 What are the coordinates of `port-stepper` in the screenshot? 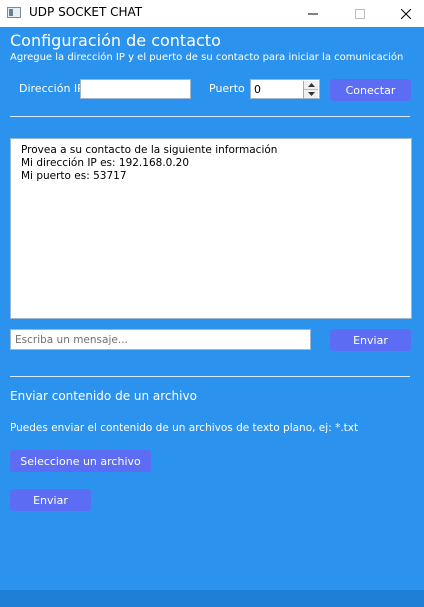 It's located at (310, 89).